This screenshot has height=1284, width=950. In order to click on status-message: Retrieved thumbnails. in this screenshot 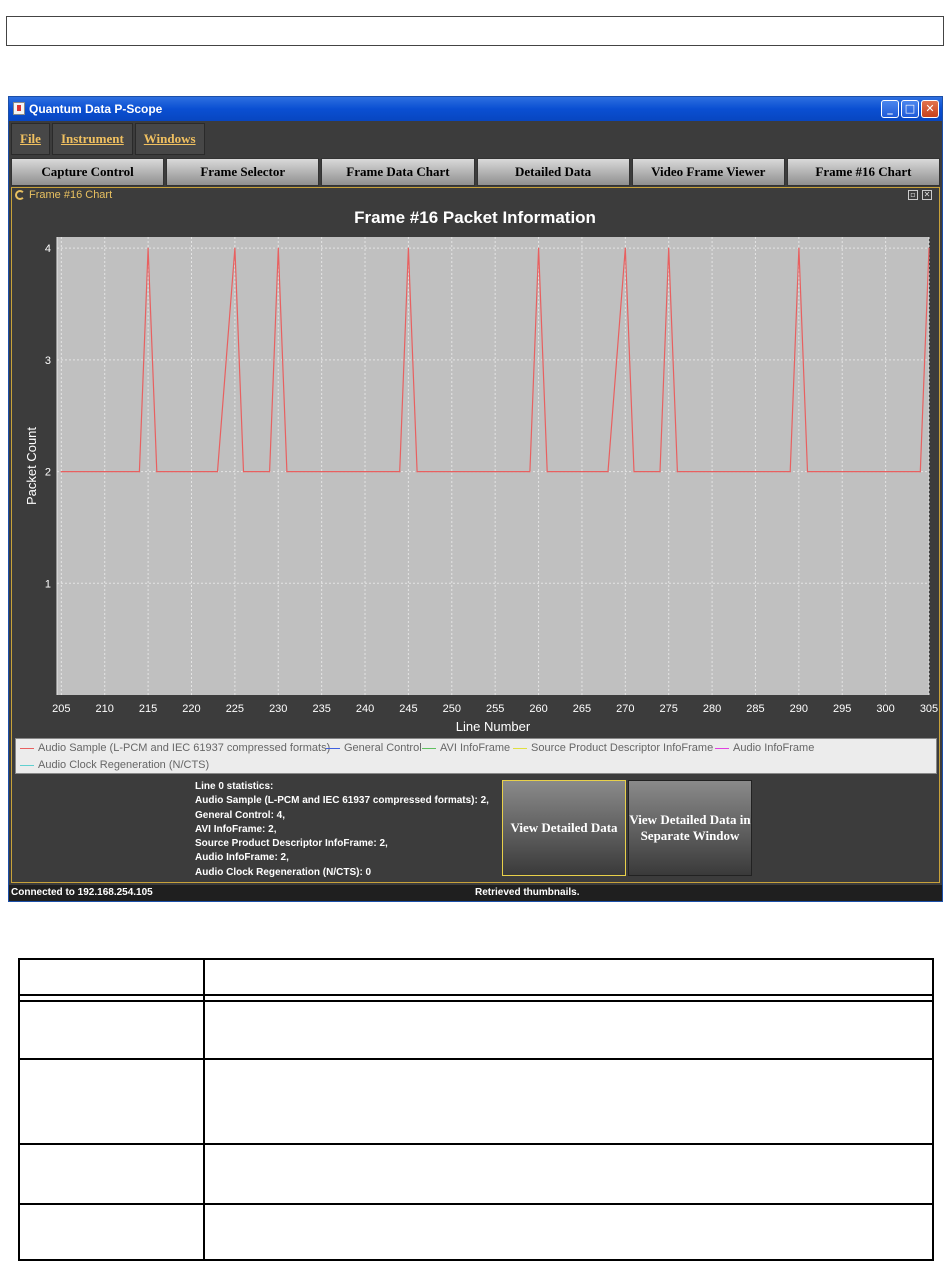, I will do `click(527, 892)`.